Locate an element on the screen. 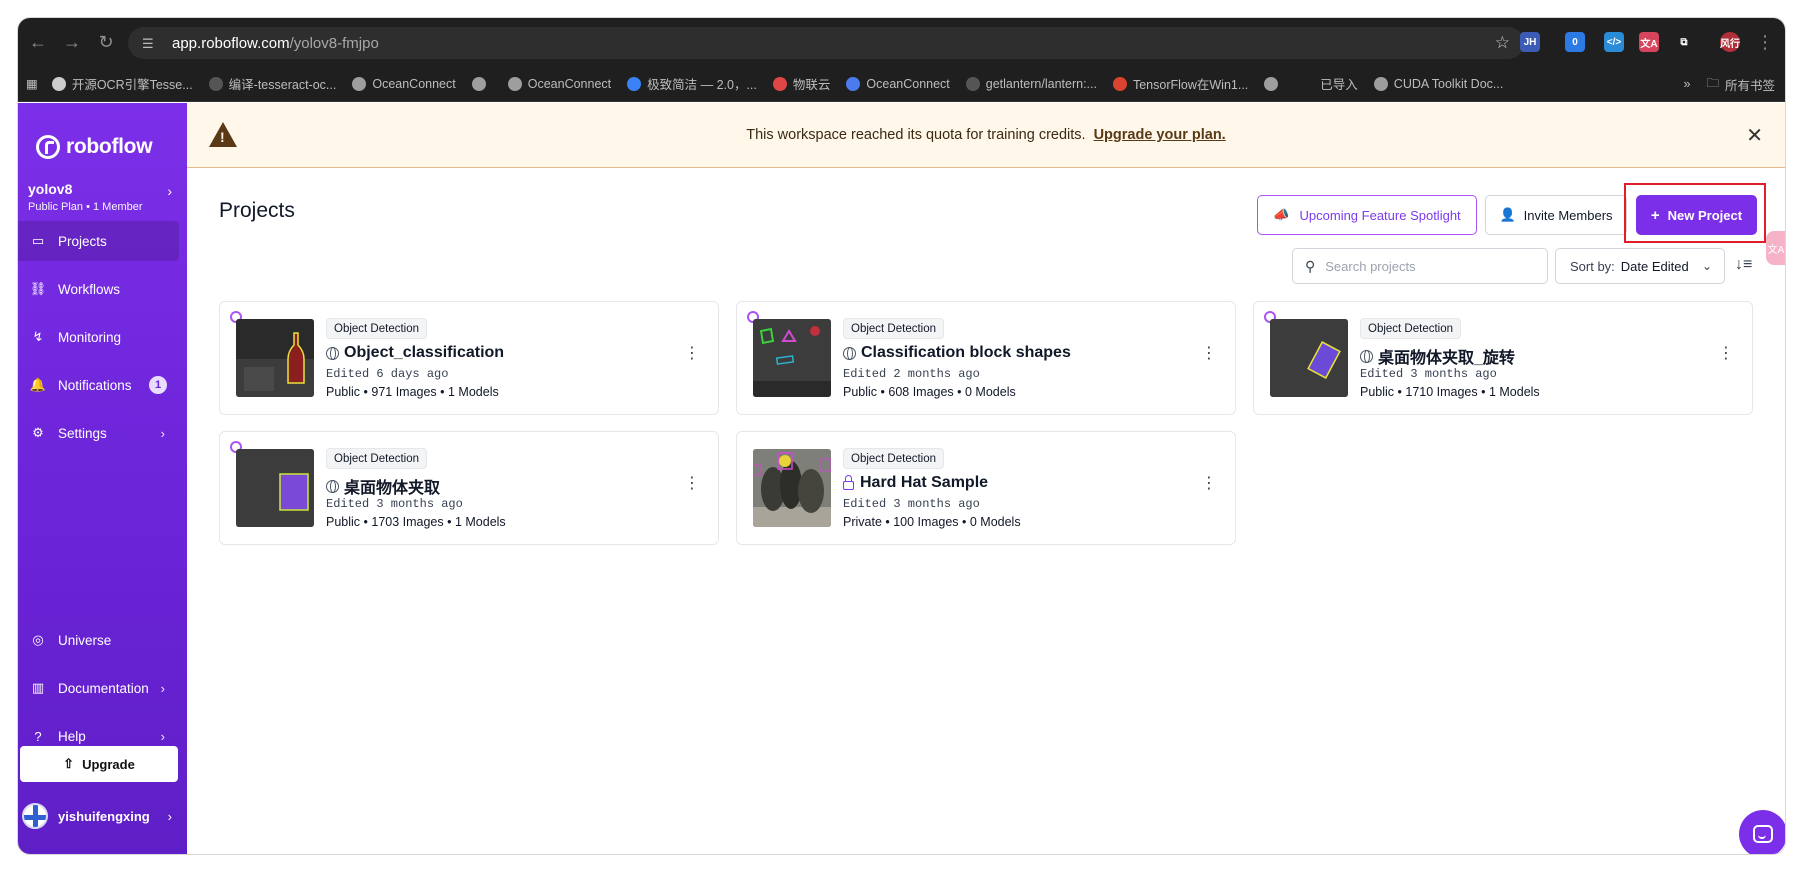 The width and height of the screenshot is (1803, 873). sort-label: Sort by: is located at coordinates (1592, 266).